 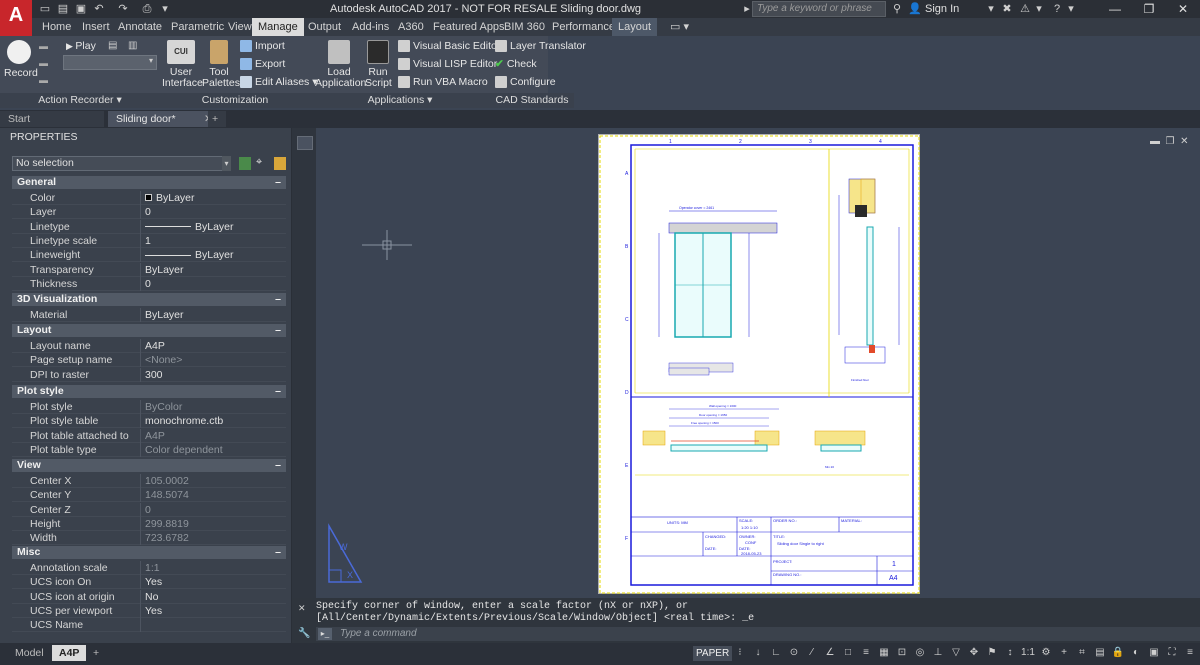 I want to click on configure-button: Configure, so click(x=525, y=82).